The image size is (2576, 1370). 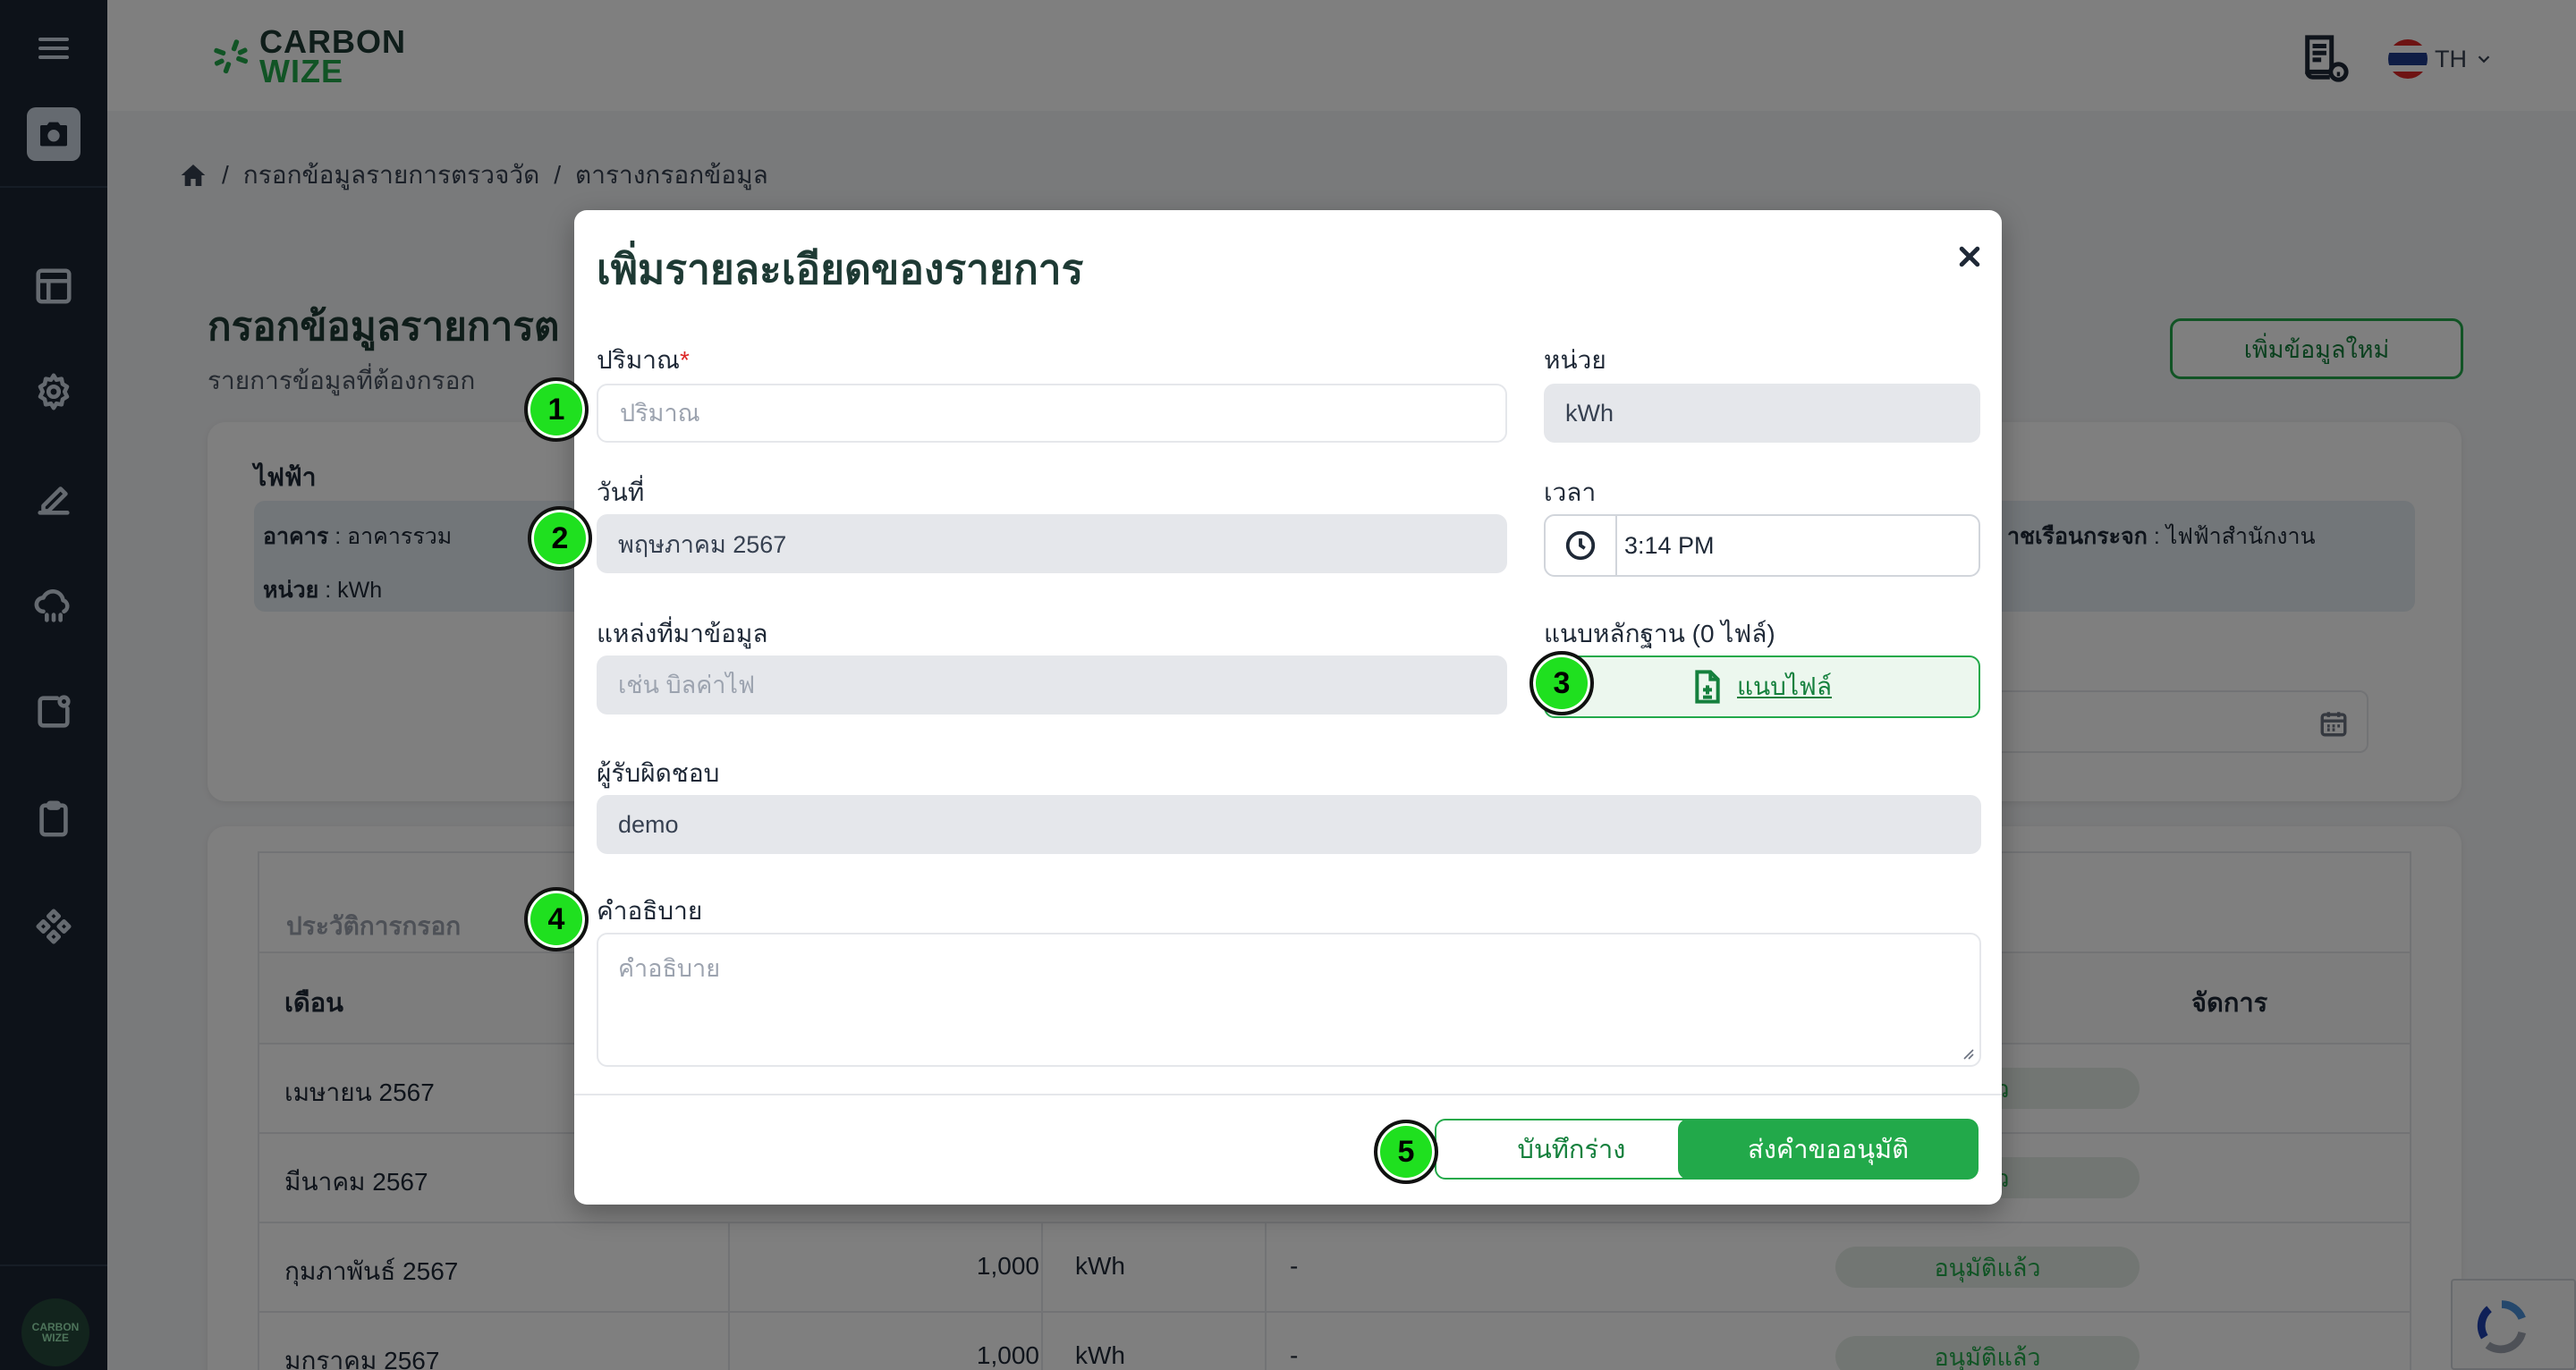 I want to click on close-button, so click(x=1969, y=257).